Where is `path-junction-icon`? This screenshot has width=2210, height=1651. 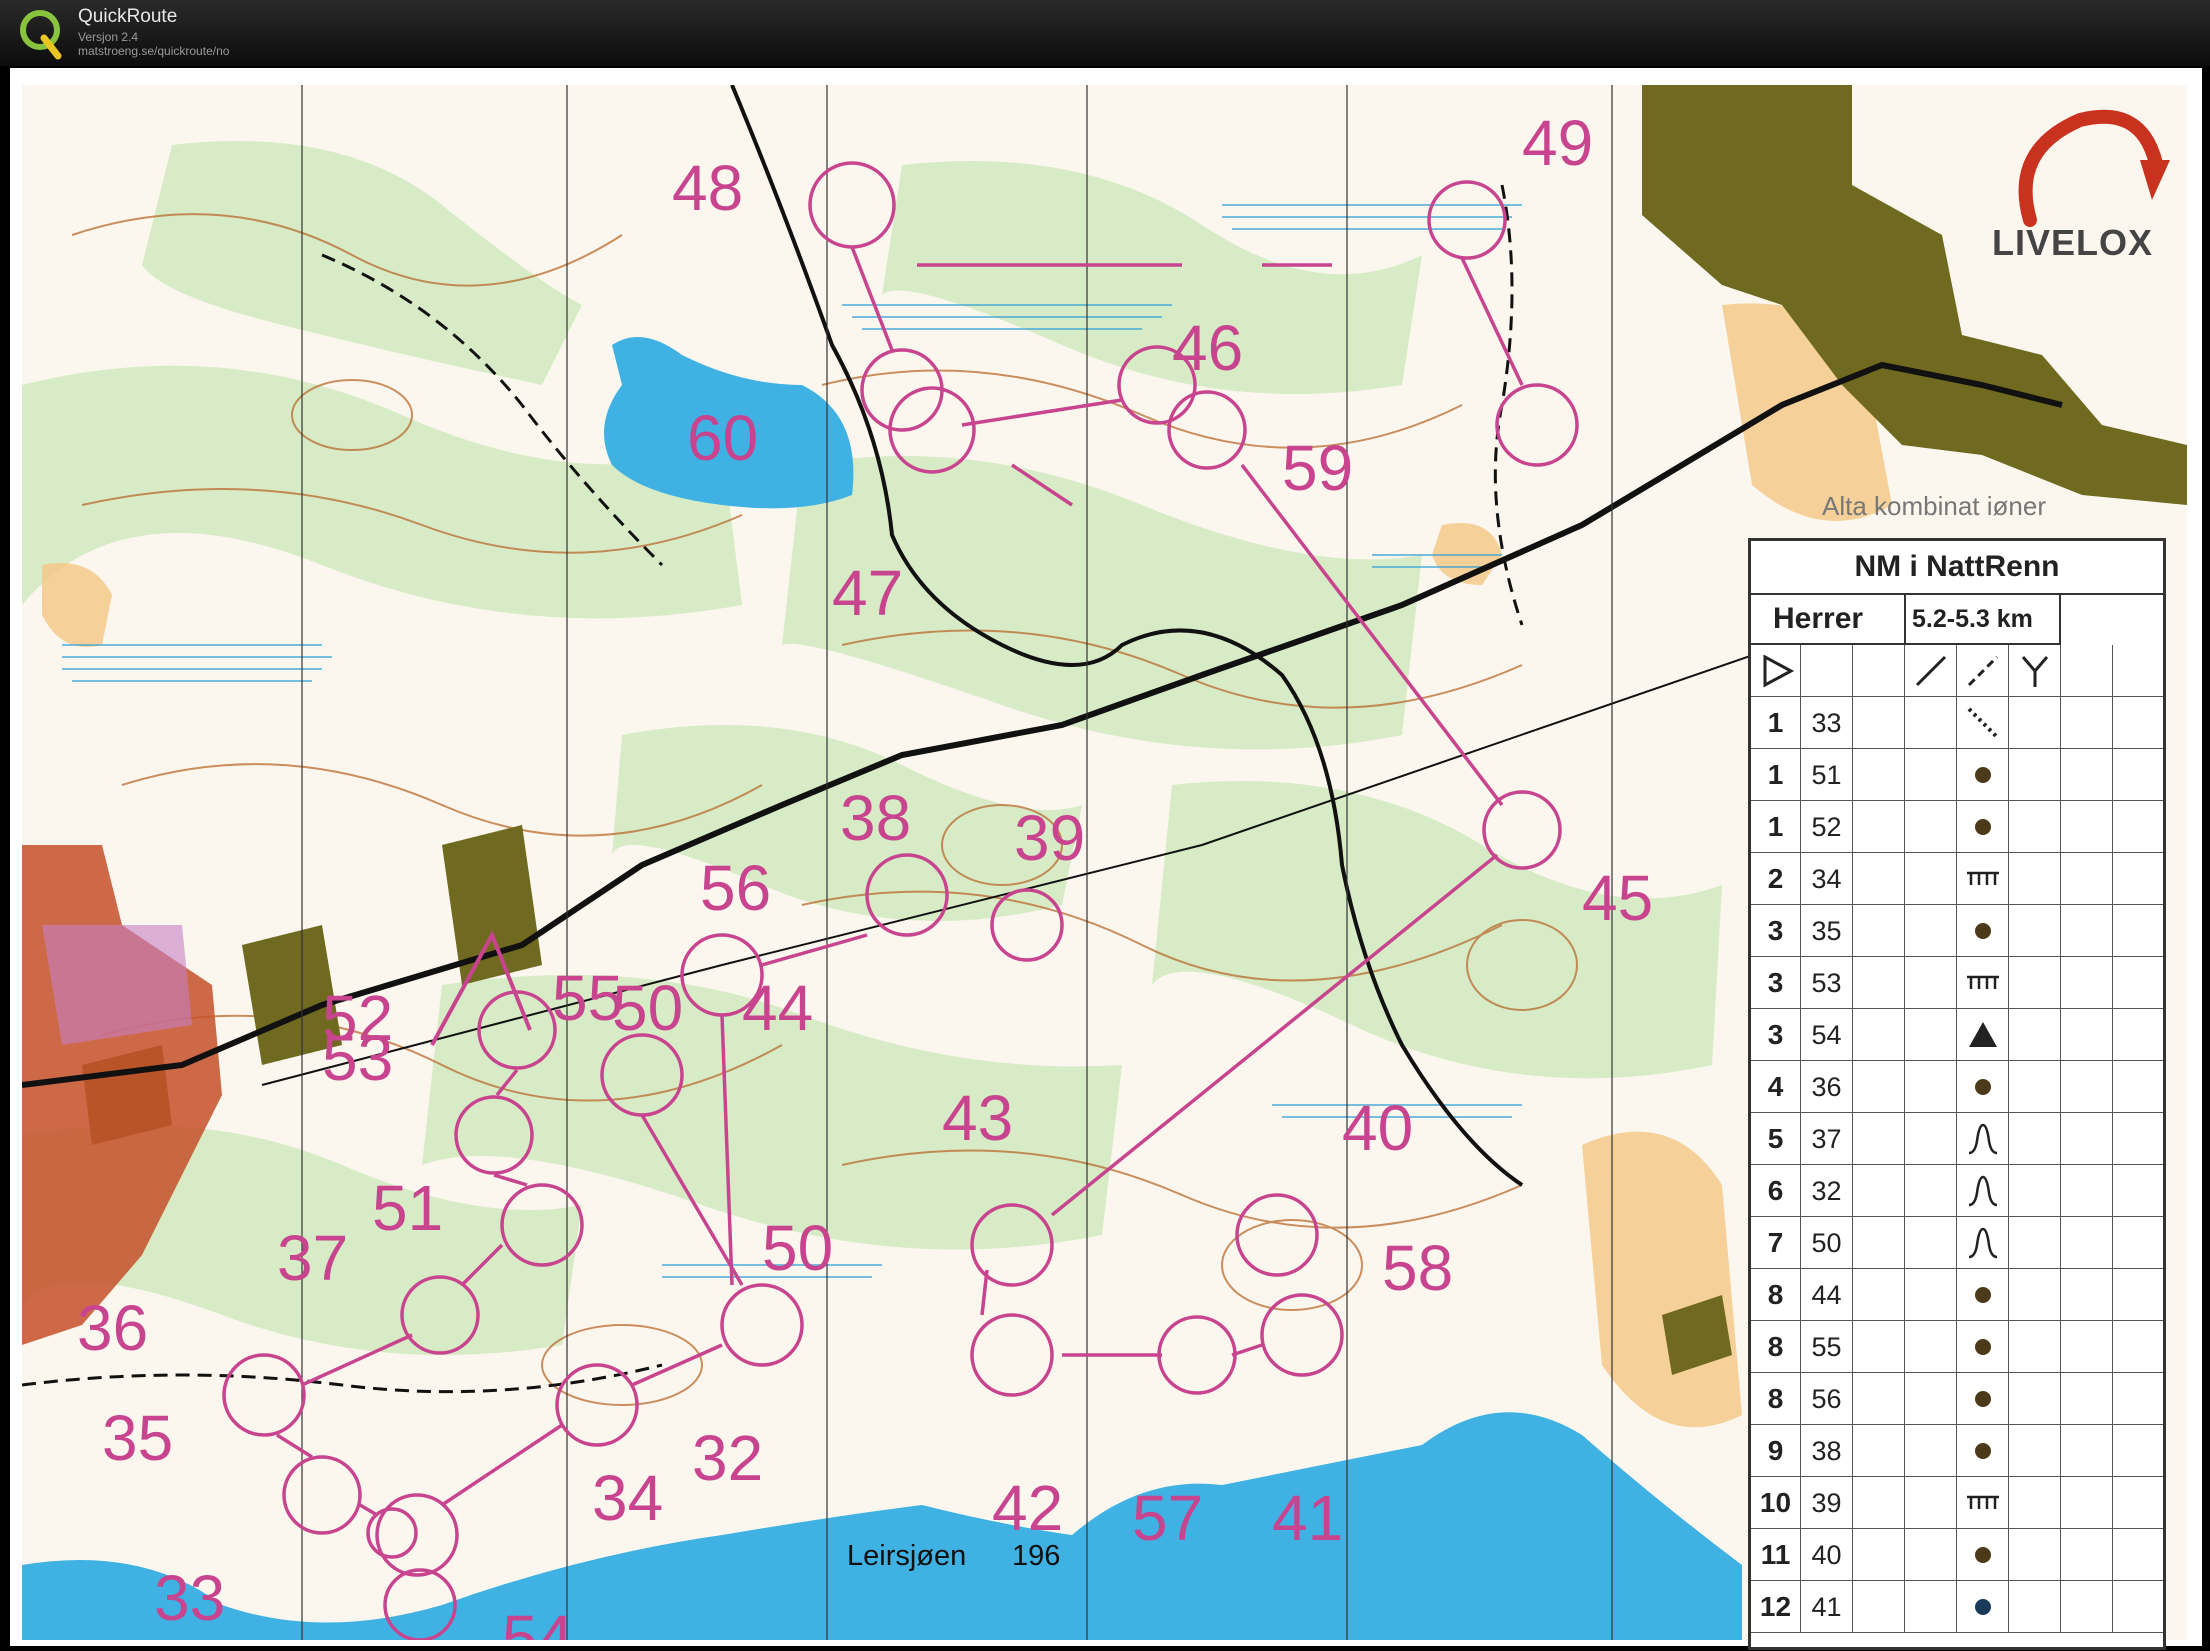 path-junction-icon is located at coordinates (2035, 671).